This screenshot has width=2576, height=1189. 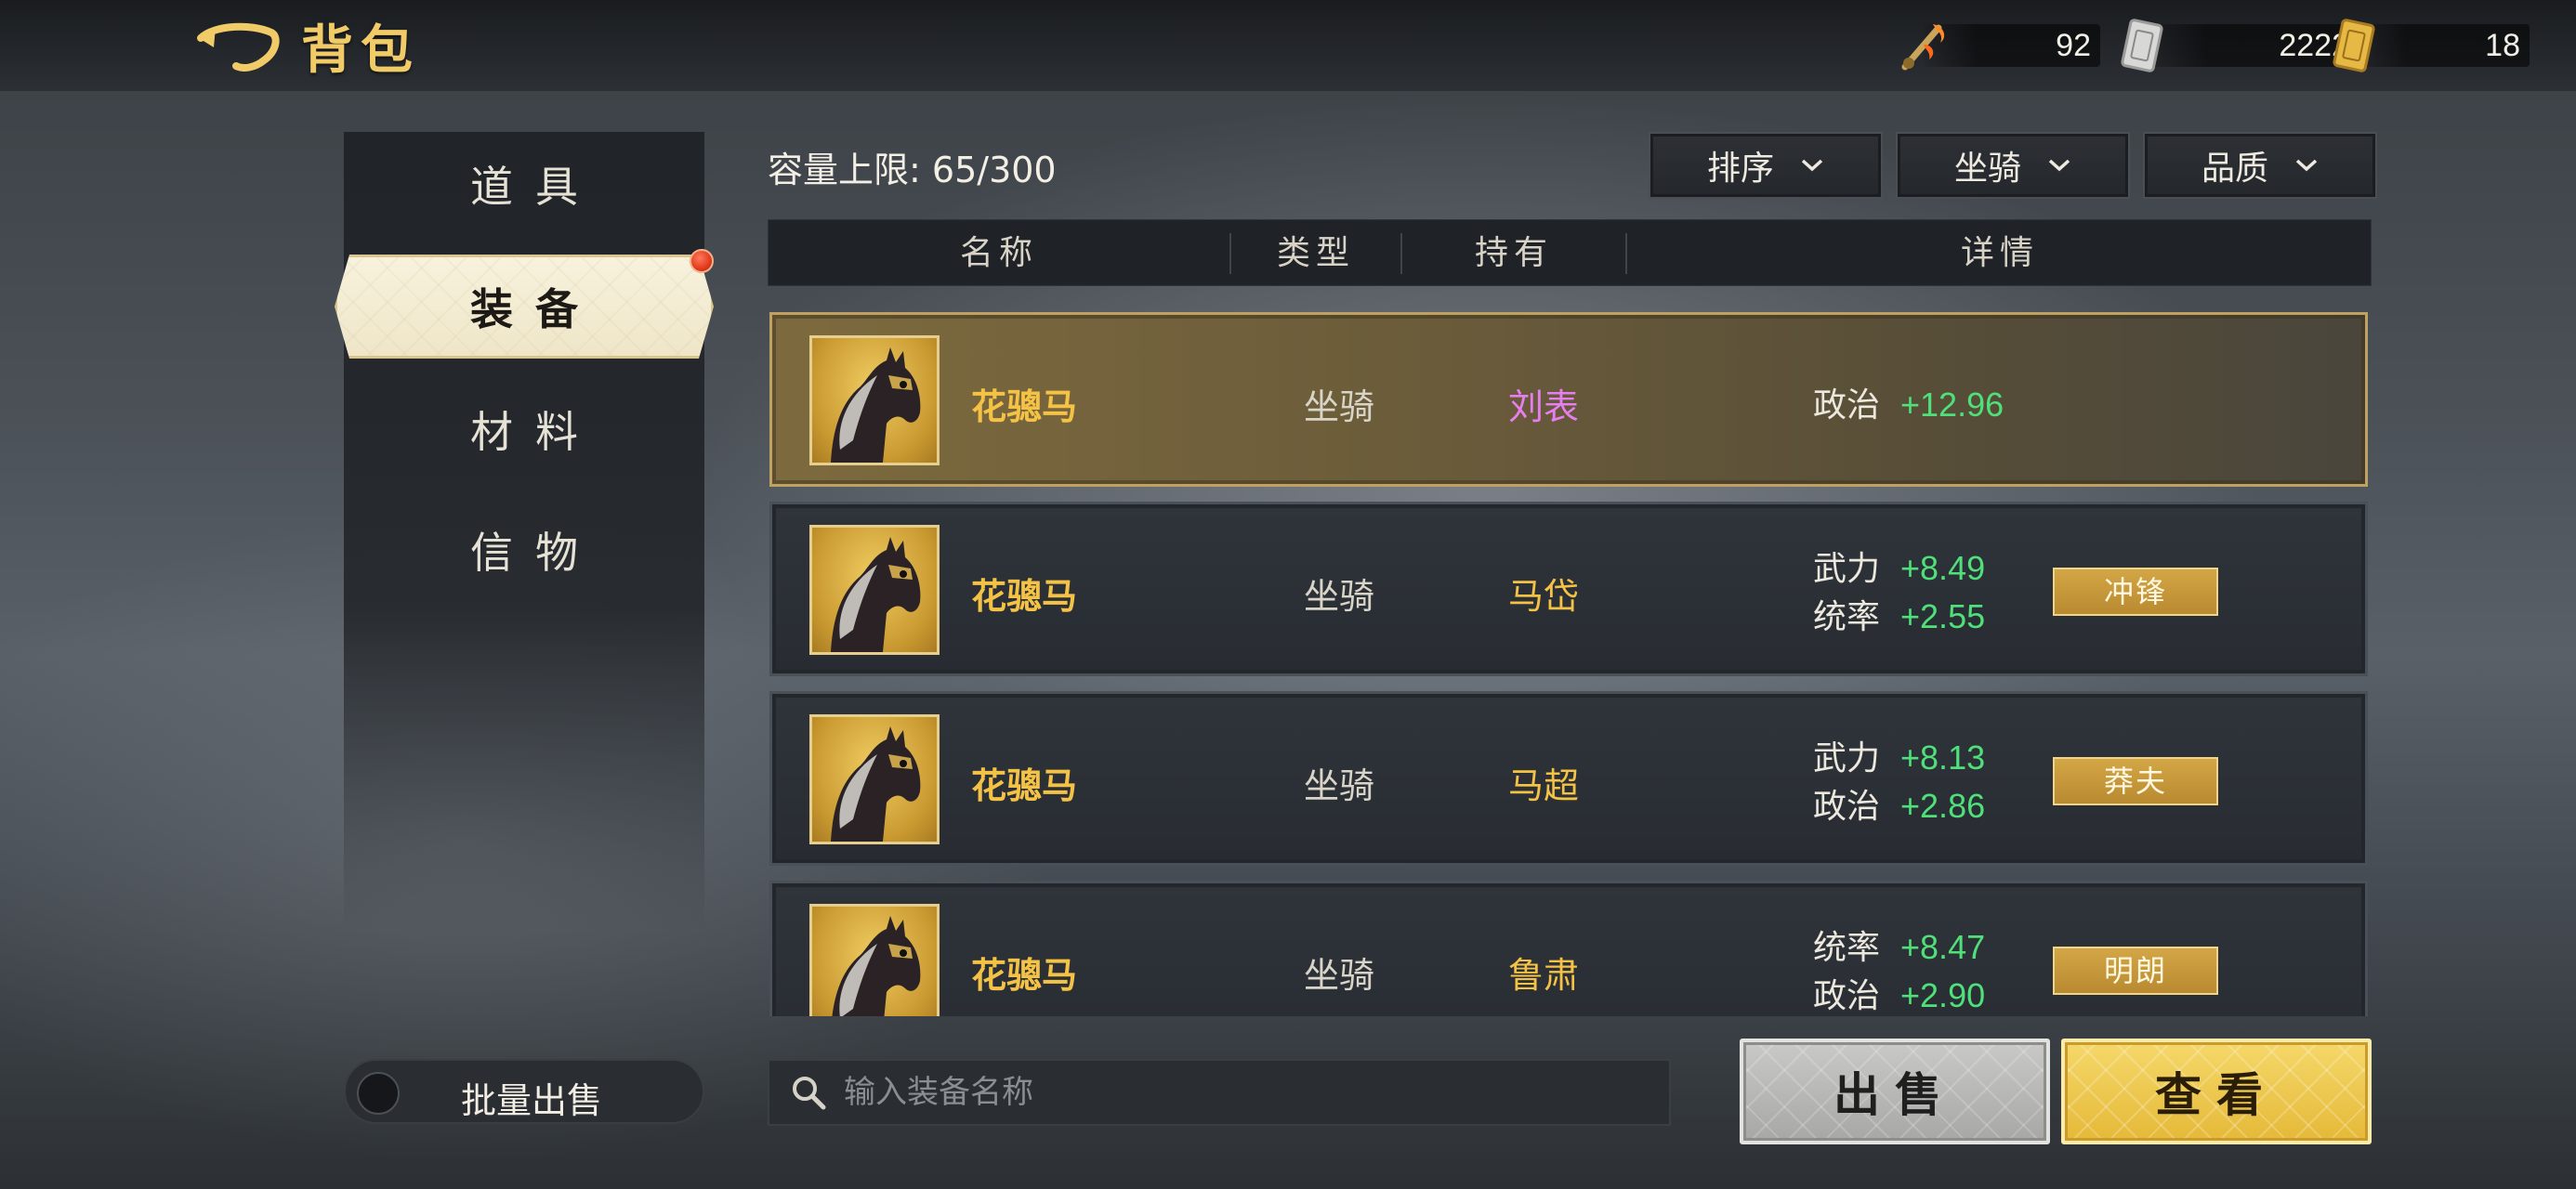 What do you see at coordinates (524, 307) in the screenshot?
I see `sidebar-item-equipment: 装备` at bounding box center [524, 307].